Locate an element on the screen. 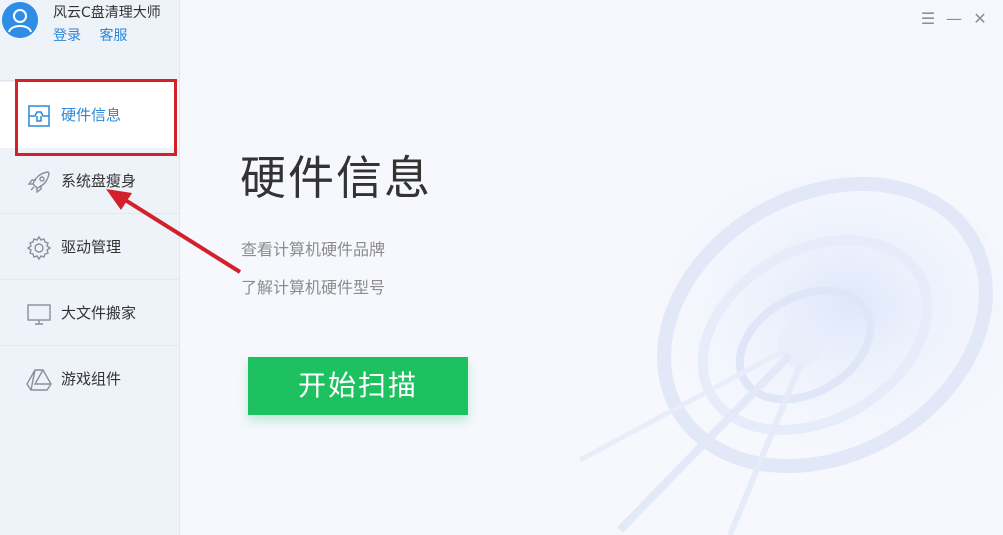  sidebar-item-game-components: 游戏组件 is located at coordinates (89, 379).